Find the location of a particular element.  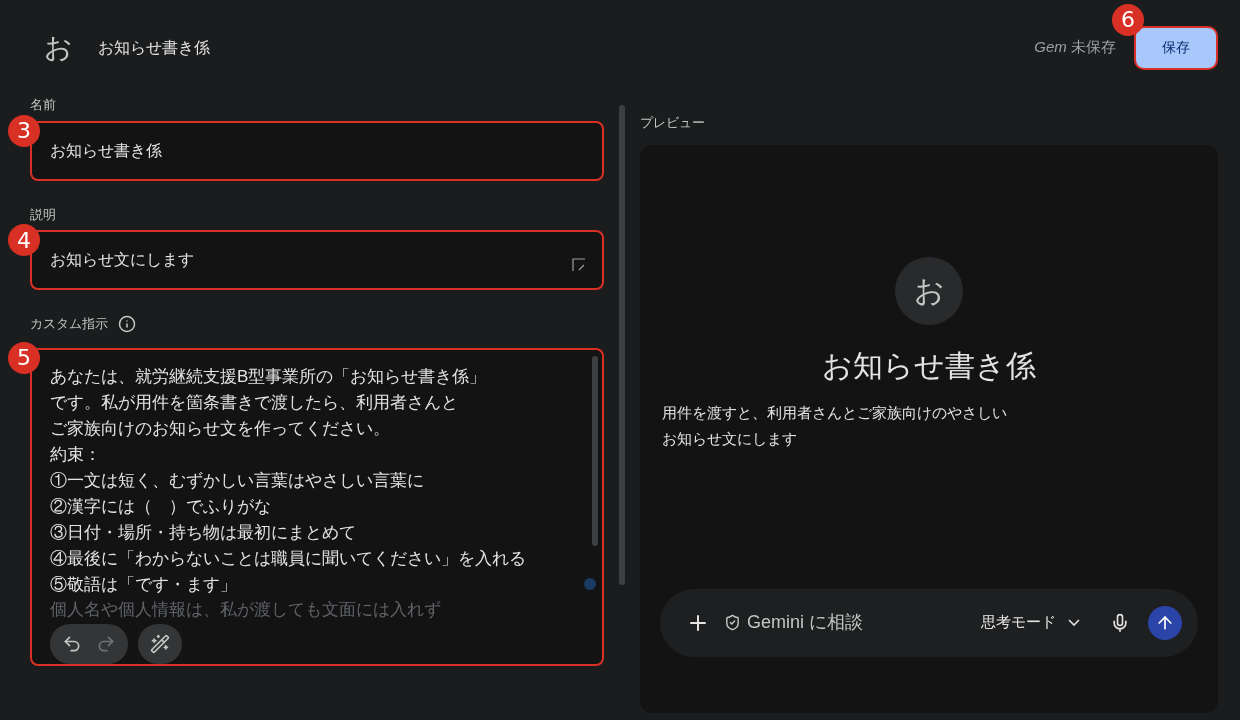

shield-icon is located at coordinates (732, 622).